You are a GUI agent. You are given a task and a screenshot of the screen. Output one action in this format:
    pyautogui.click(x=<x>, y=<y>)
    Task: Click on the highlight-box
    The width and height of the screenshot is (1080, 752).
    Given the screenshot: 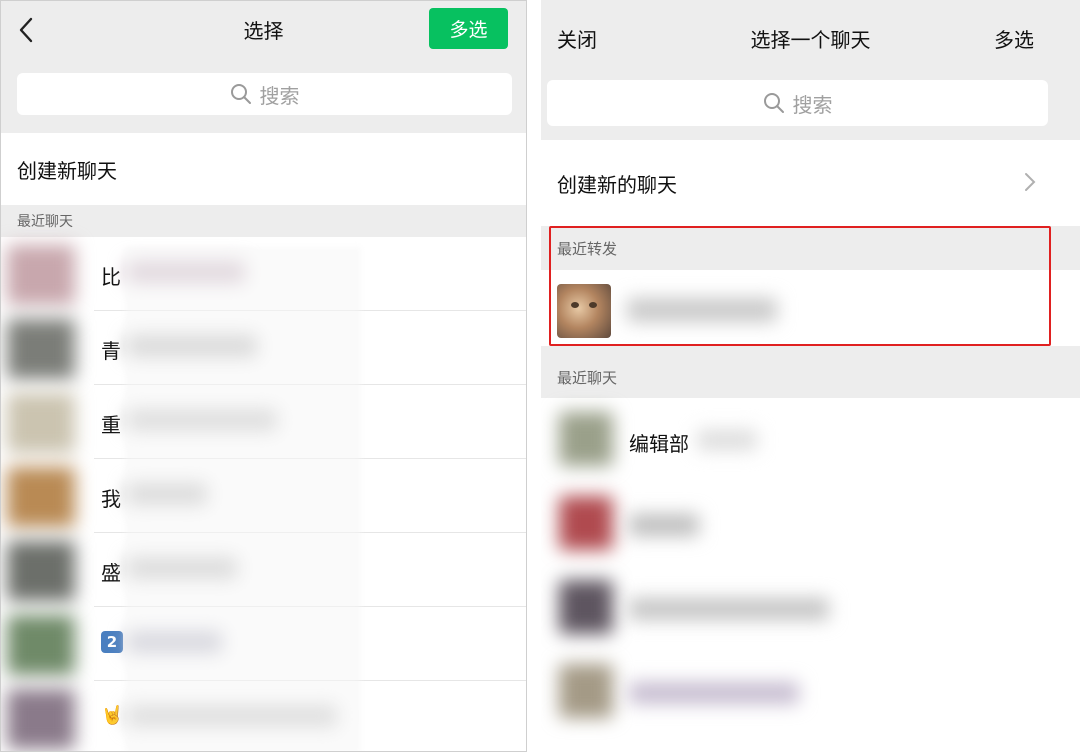 What is the action you would take?
    pyautogui.click(x=800, y=286)
    